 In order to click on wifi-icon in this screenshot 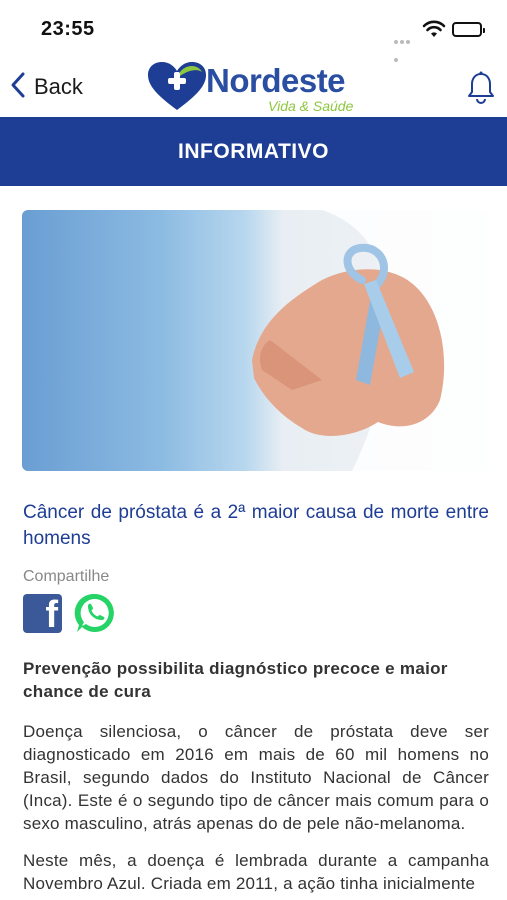, I will do `click(434, 31)`.